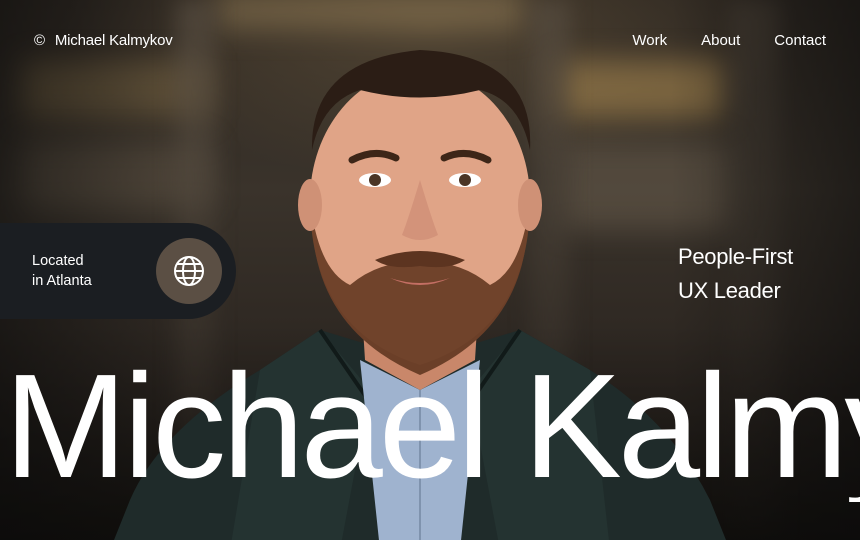 The image size is (860, 540). I want to click on nav-link-work: Work, so click(649, 40).